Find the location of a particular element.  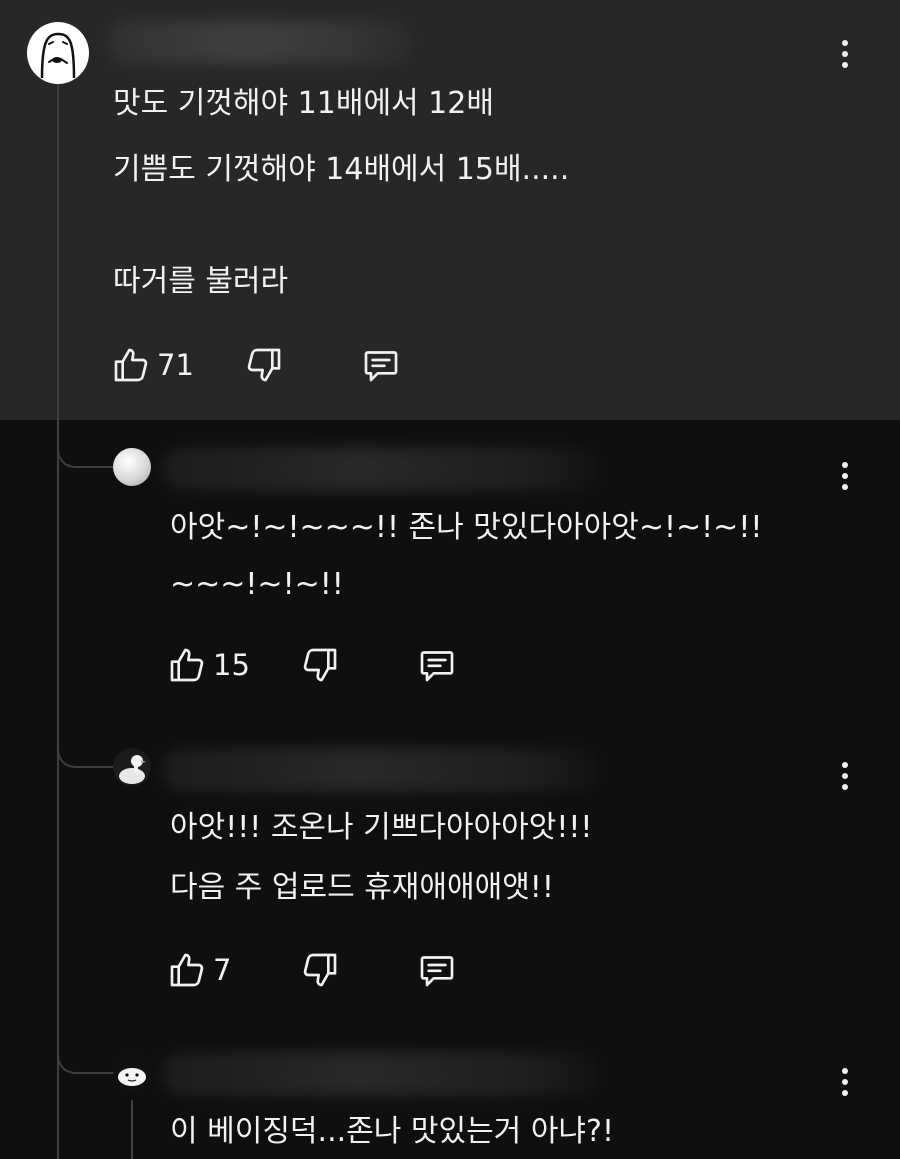

like-button: 7 is located at coordinates (199, 970).